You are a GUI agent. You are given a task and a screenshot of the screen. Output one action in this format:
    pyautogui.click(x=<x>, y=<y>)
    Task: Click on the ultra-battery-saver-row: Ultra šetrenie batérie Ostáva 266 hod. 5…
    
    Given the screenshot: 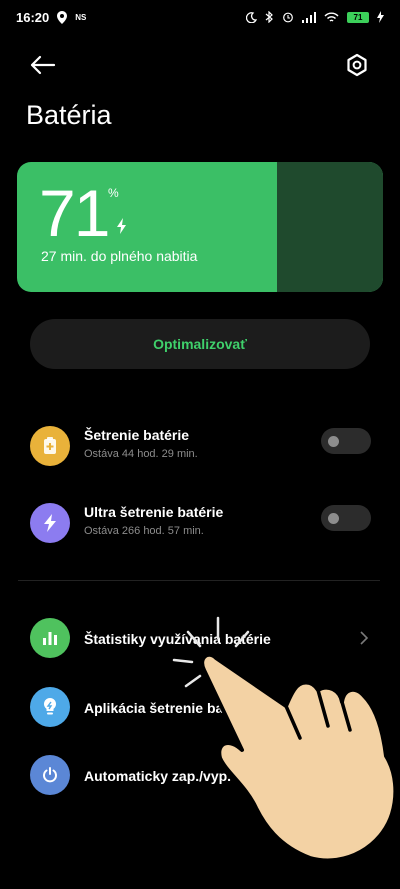 What is the action you would take?
    pyautogui.click(x=202, y=525)
    